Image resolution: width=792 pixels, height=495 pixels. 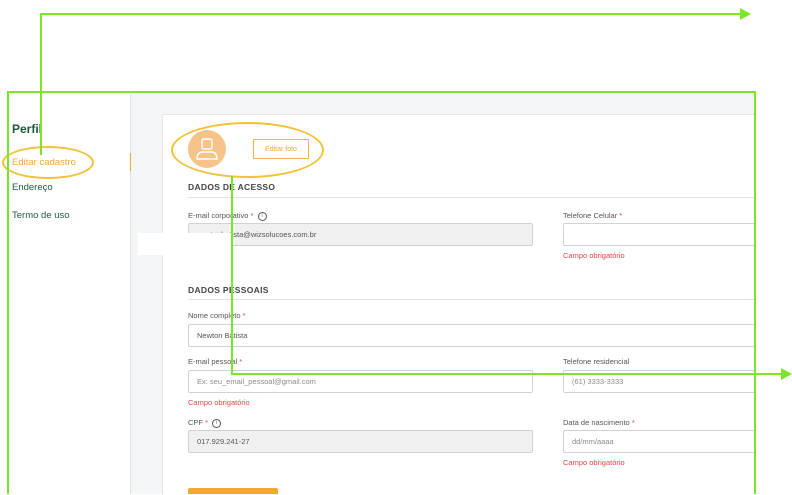 I want to click on sidebar-item-endereco: Endereço, so click(x=32, y=187).